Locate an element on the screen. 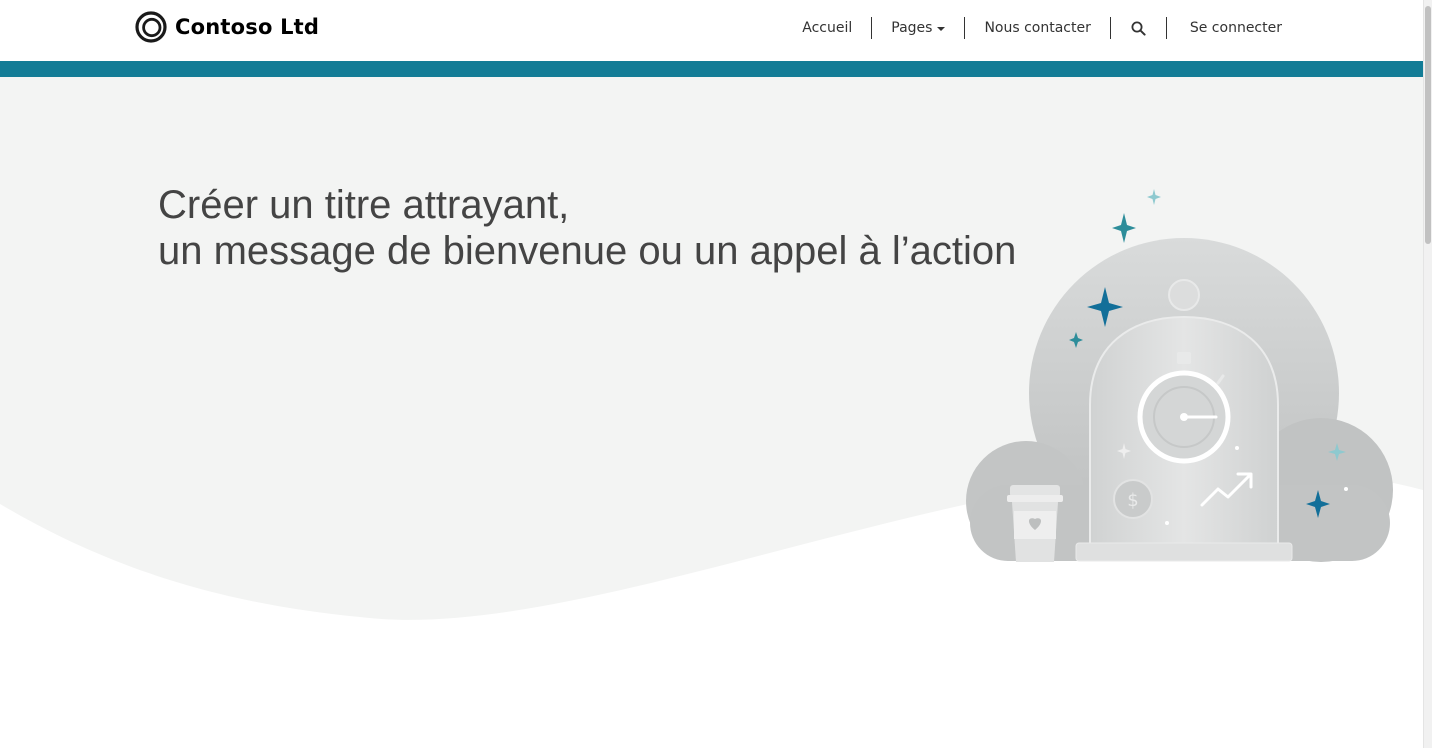  scrollbar-thumb is located at coordinates (1428, 125).